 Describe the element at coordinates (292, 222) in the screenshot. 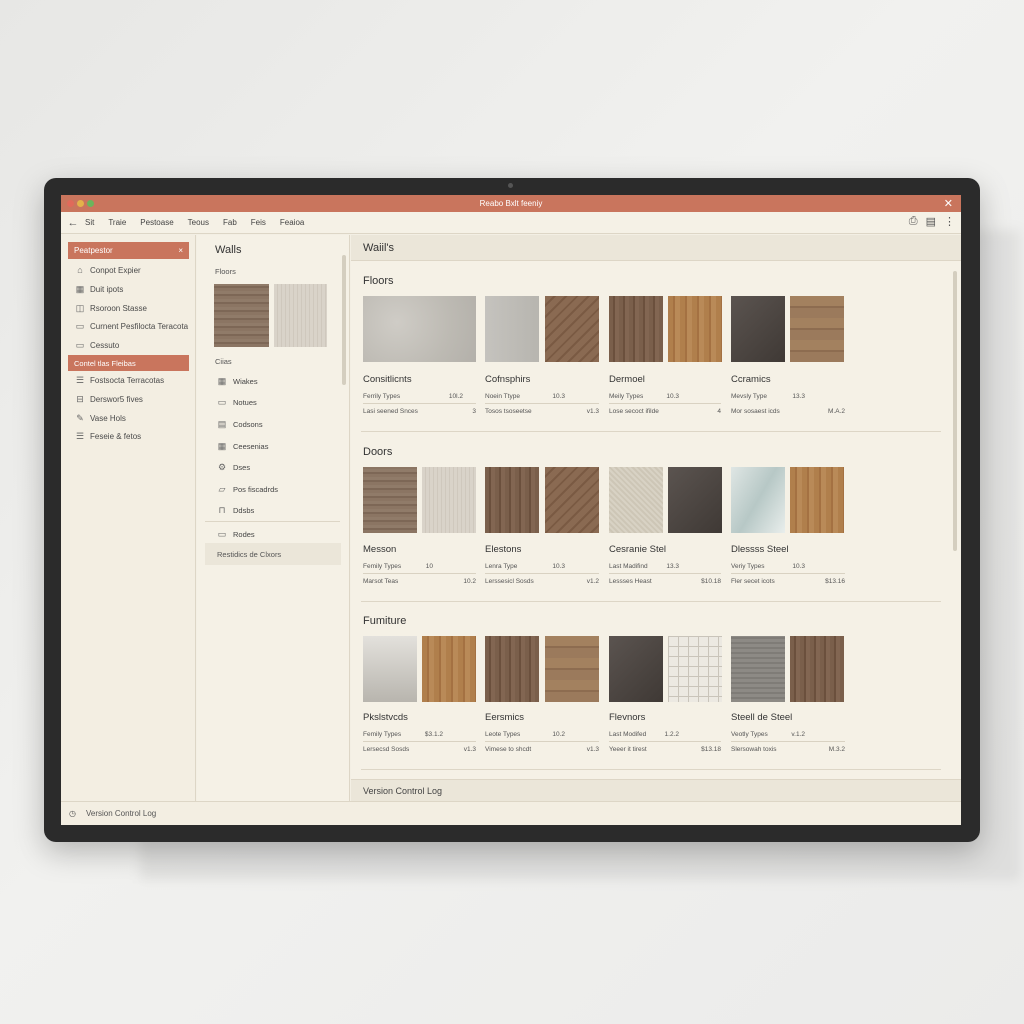

I see `menu-item: Feaioa` at that location.